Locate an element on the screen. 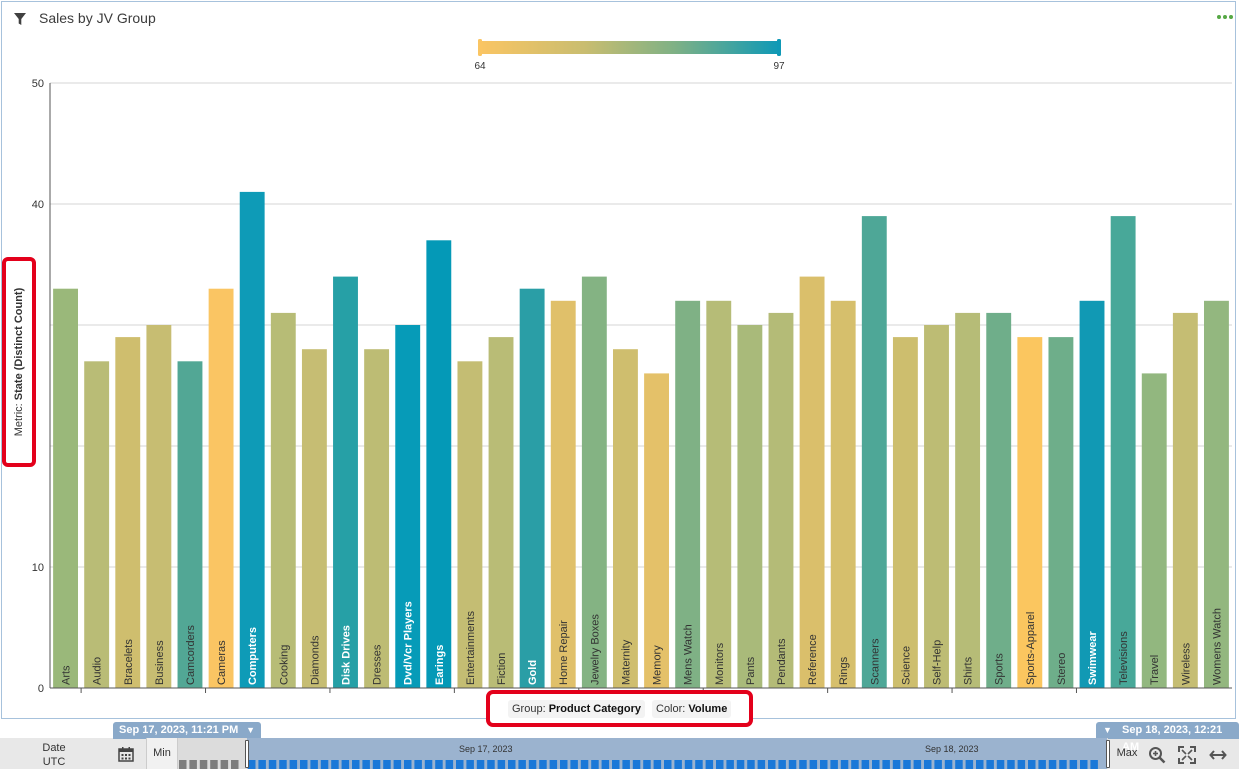 This screenshot has height=769, width=1239. bar-label: Earings is located at coordinates (440, 665).